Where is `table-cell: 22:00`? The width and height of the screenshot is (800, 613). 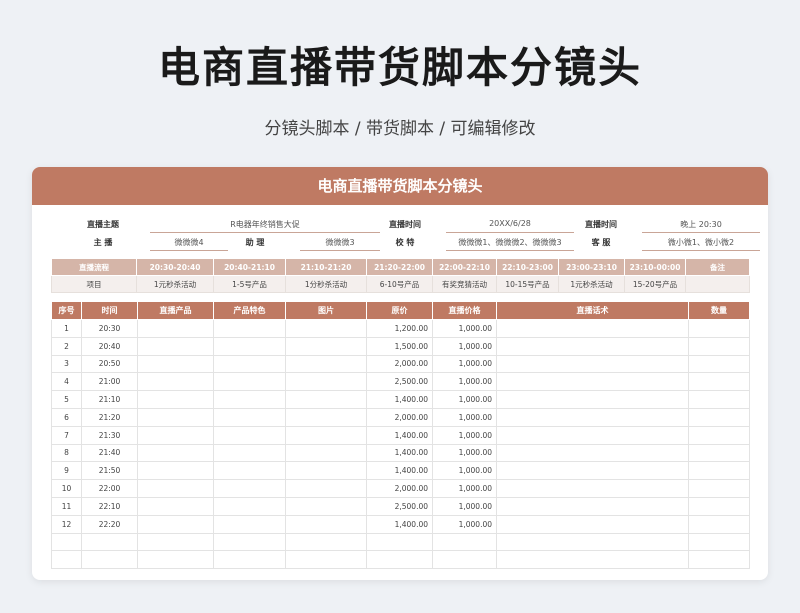 table-cell: 22:00 is located at coordinates (109, 488).